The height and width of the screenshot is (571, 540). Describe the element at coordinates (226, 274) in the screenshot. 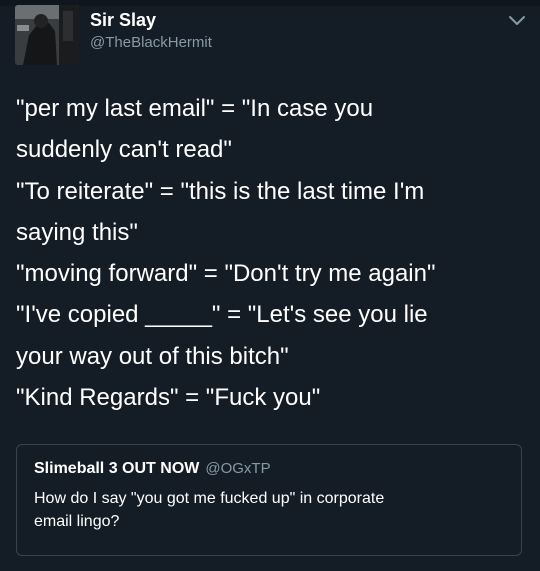

I see `tweet-text-line: "moving forward" = "Don't try me again"` at that location.